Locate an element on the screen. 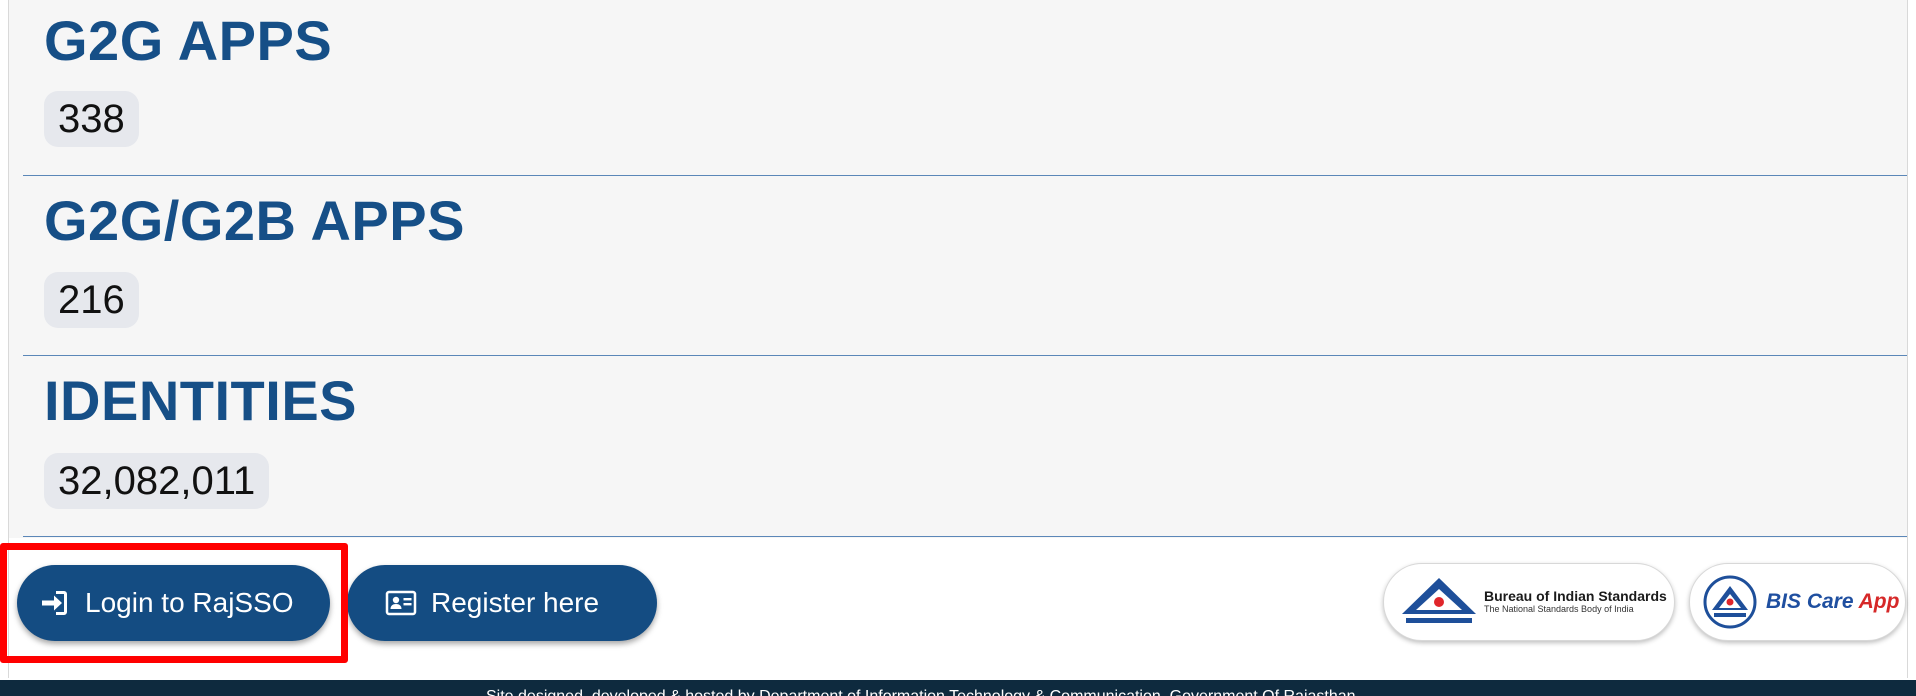 The height and width of the screenshot is (696, 1916). bis-name: Bureau of Indian Standards is located at coordinates (1575, 595).